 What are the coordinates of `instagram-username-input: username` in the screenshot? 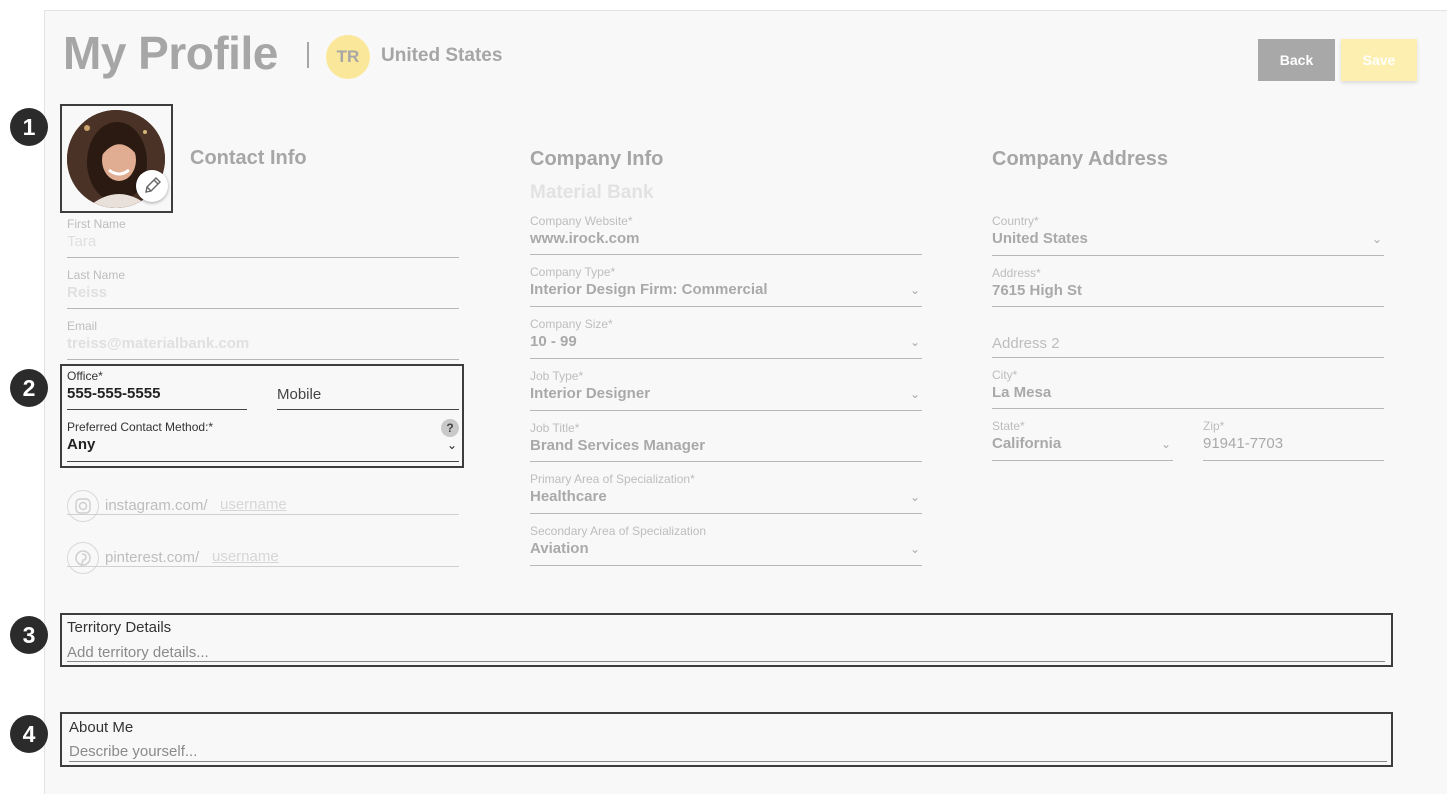 It's located at (253, 504).